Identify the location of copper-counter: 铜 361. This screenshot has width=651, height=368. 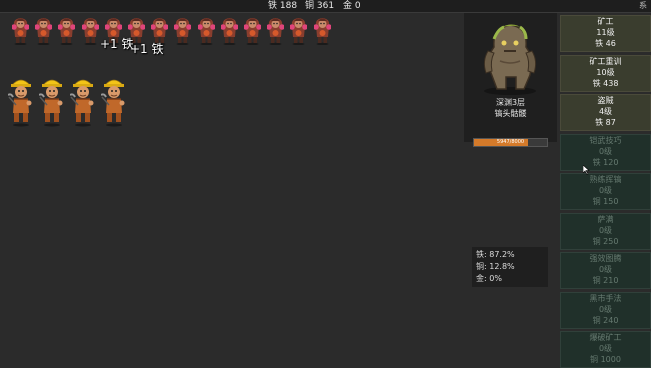
(320, 6).